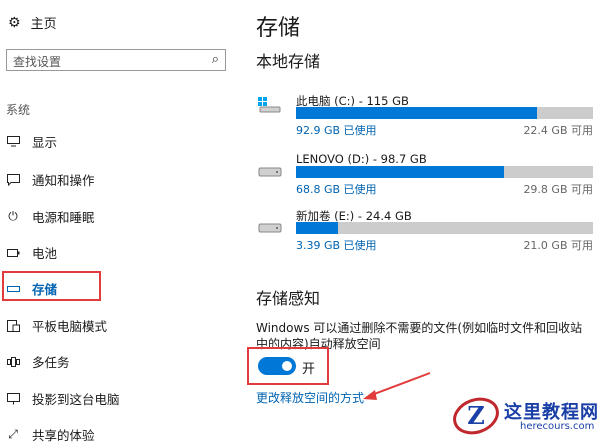 This screenshot has width=600, height=444. I want to click on sidebar-item-battery: 电池, so click(31, 252).